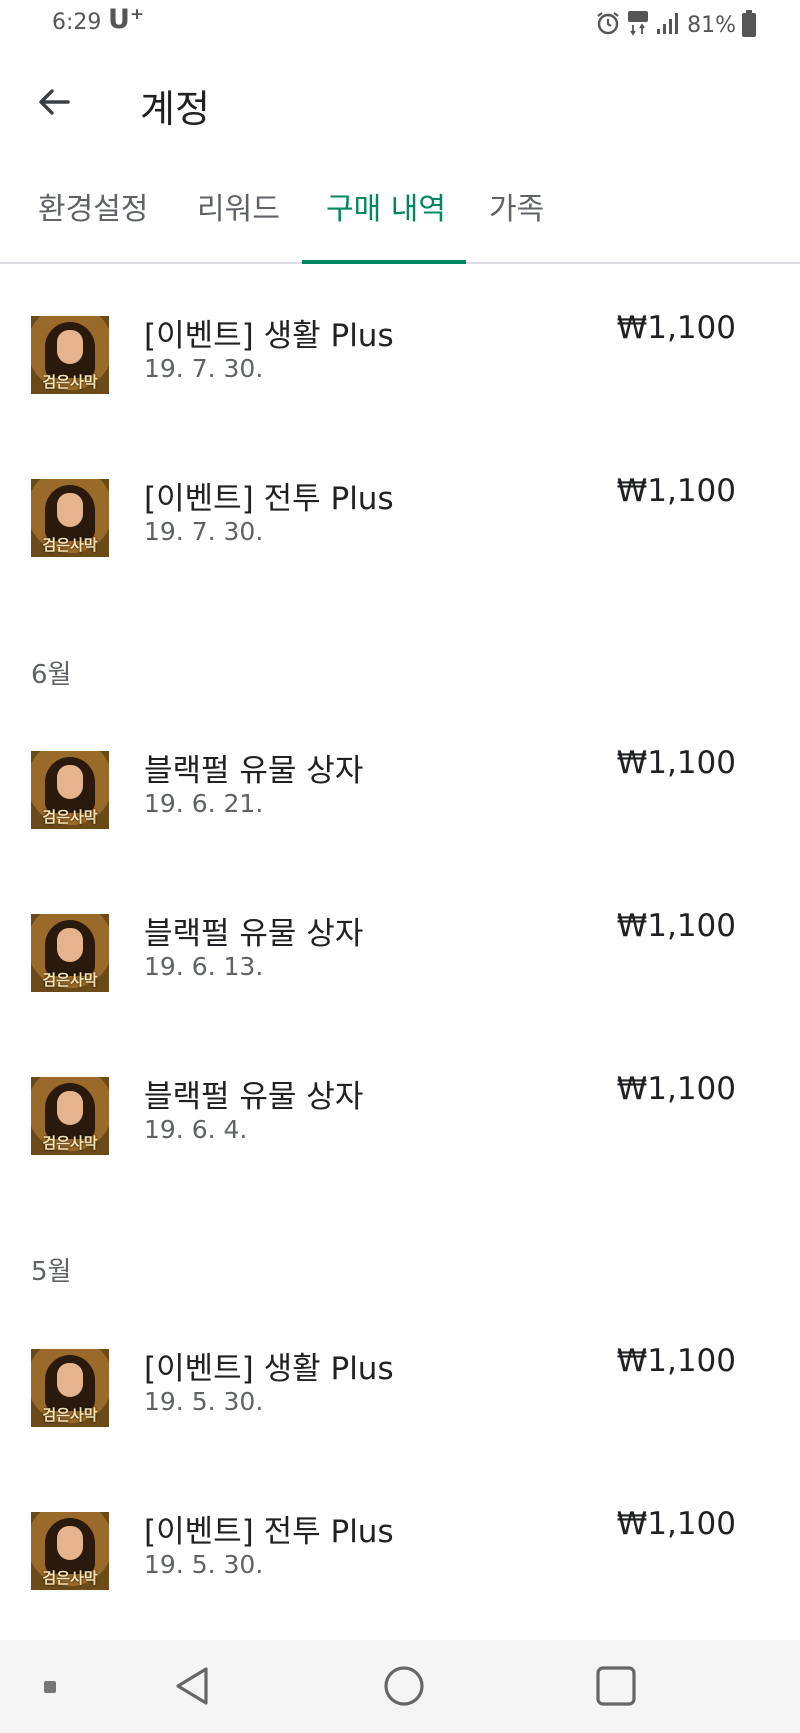 This screenshot has height=1733, width=800. Describe the element at coordinates (51, 1272) in the screenshot. I see `section-header-may: 5월` at that location.